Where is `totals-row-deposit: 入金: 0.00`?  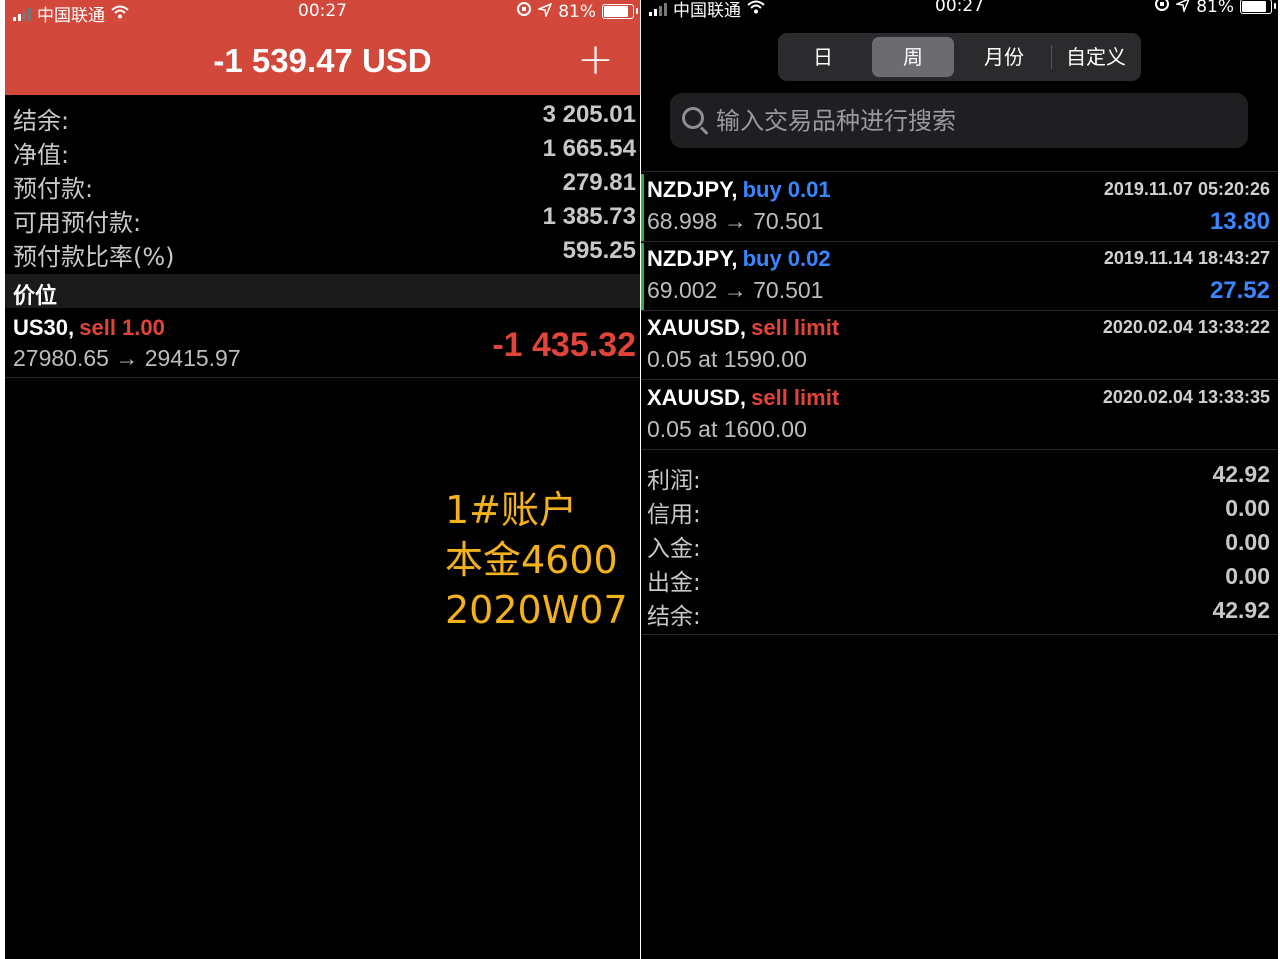 totals-row-deposit: 入金: 0.00 is located at coordinates (959, 544).